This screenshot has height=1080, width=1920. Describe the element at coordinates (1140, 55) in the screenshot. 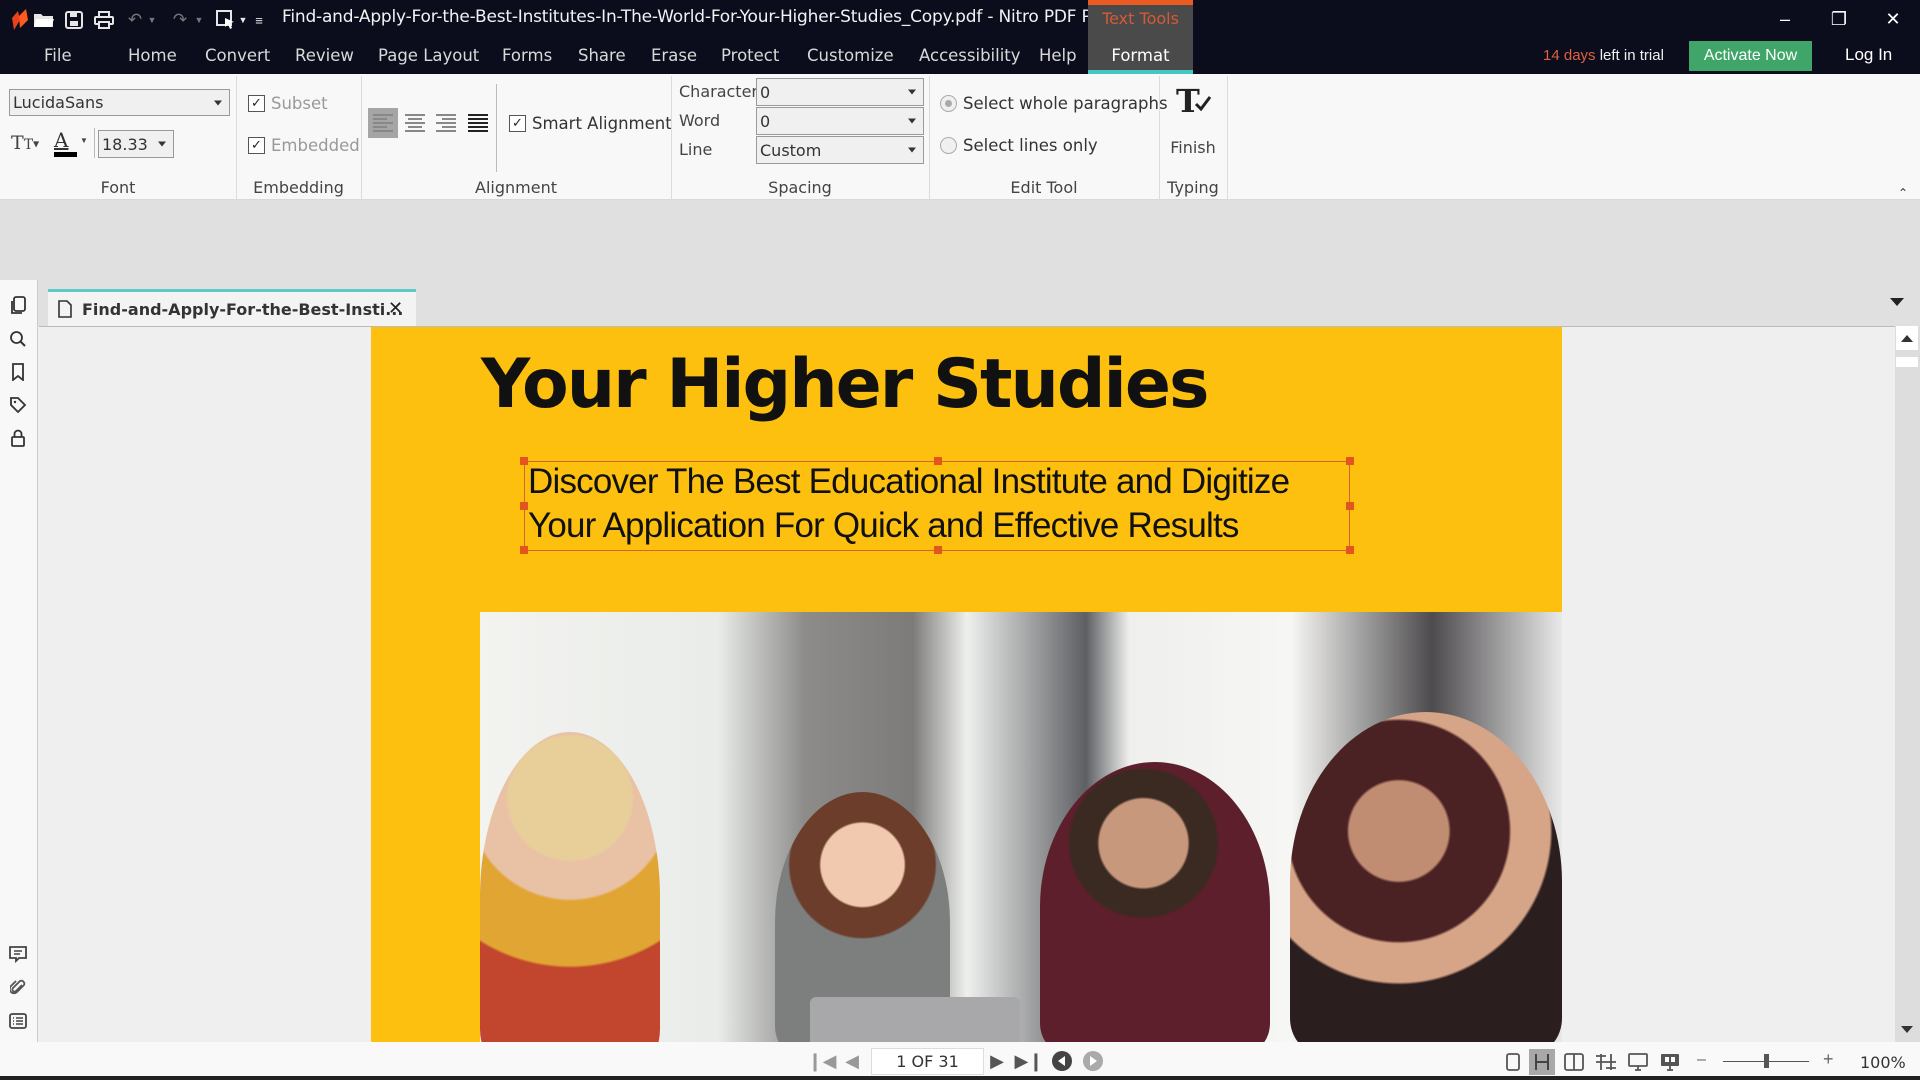

I see `tab-format: Format` at that location.